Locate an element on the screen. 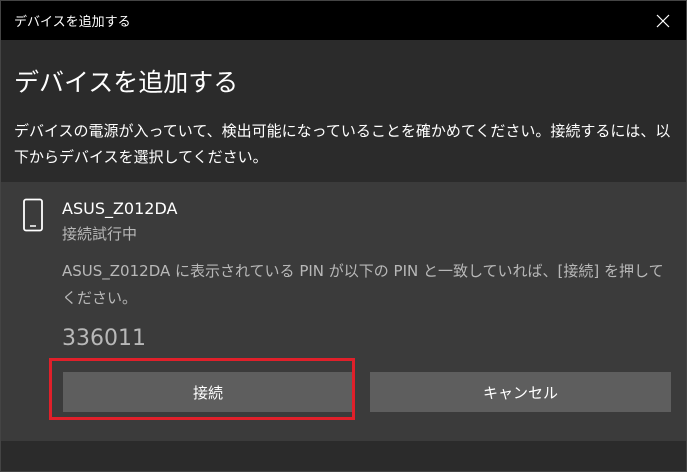 The image size is (687, 472). close-icon is located at coordinates (663, 20).